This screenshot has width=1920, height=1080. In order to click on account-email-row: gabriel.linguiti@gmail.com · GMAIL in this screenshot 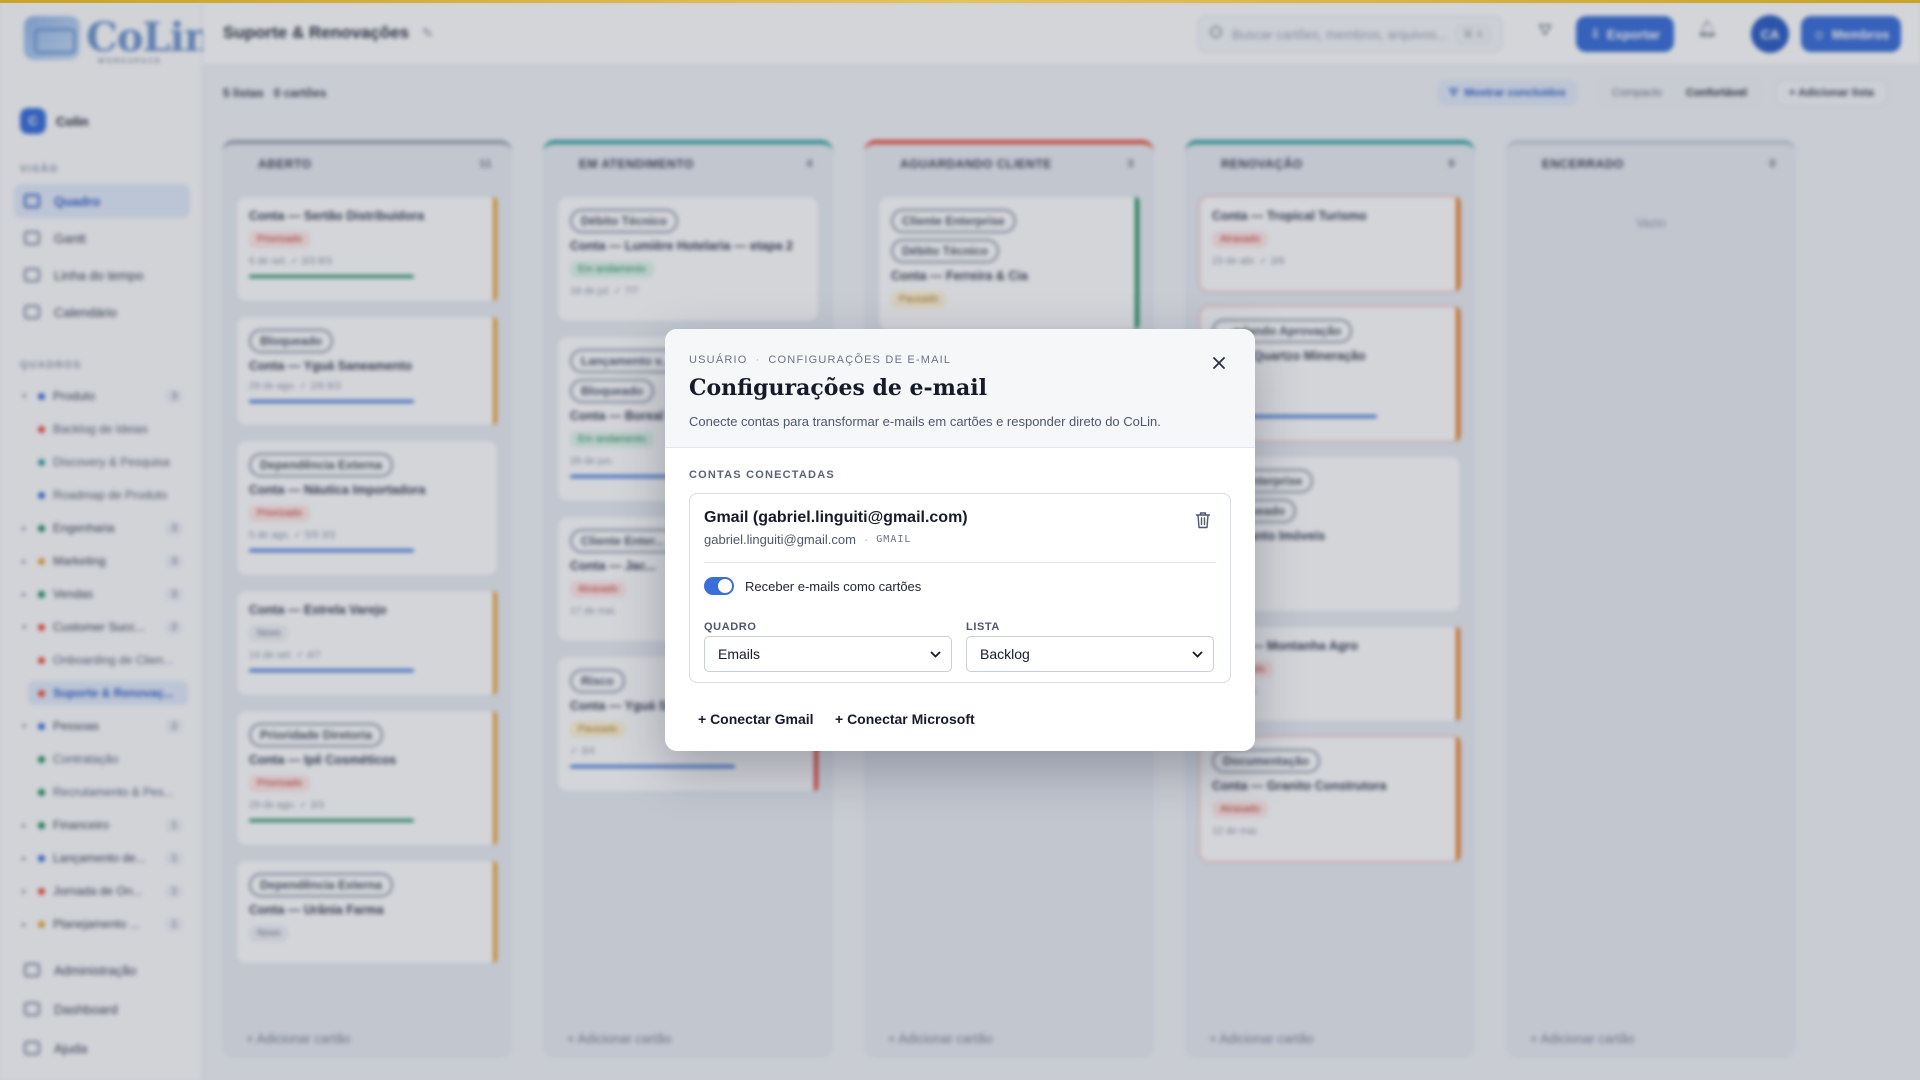, I will do `click(807, 539)`.